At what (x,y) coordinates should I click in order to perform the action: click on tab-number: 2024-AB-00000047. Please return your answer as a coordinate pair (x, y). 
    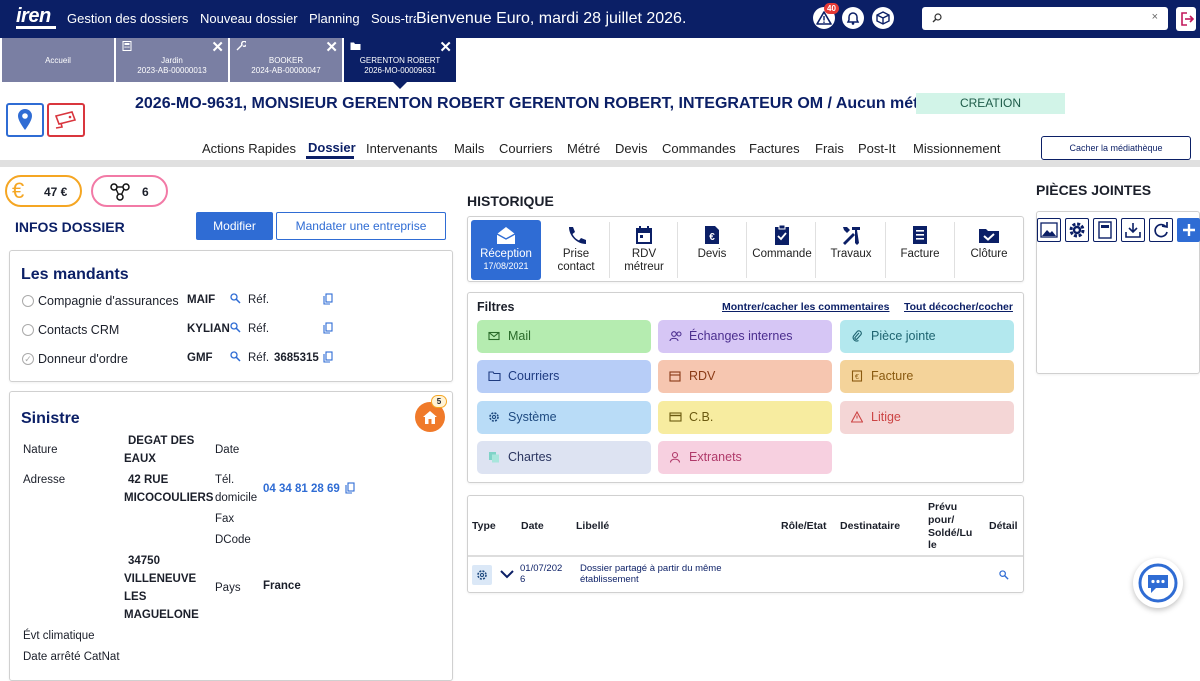
    Looking at the image, I should click on (286, 70).